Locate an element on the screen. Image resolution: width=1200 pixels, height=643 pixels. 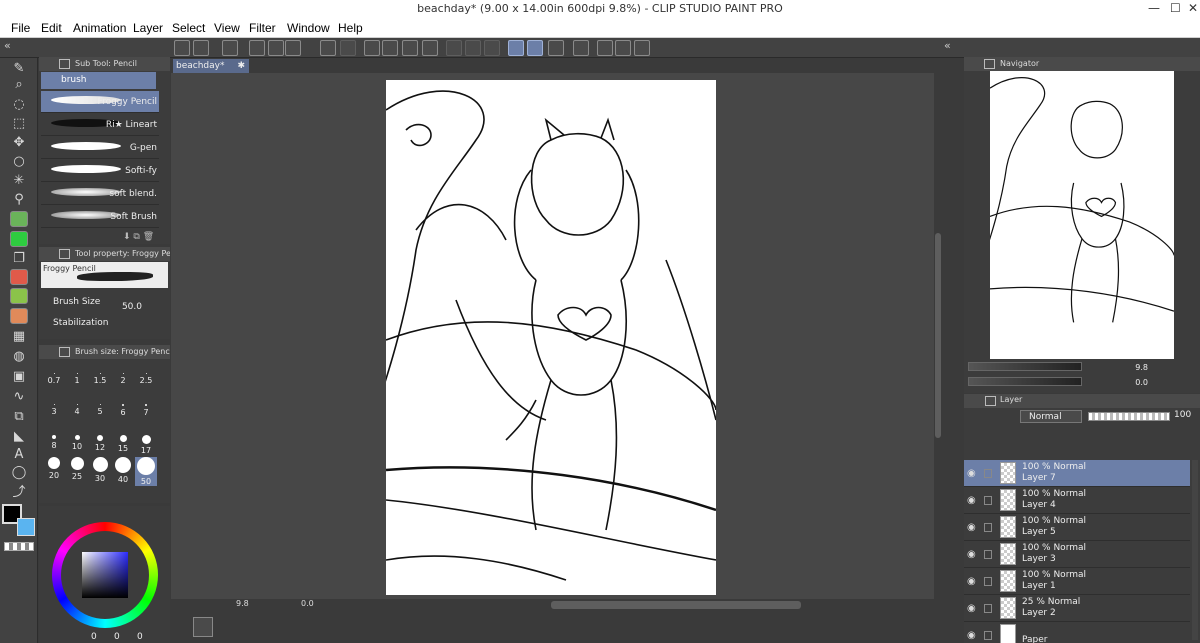
saturation-square is located at coordinates (105, 575).